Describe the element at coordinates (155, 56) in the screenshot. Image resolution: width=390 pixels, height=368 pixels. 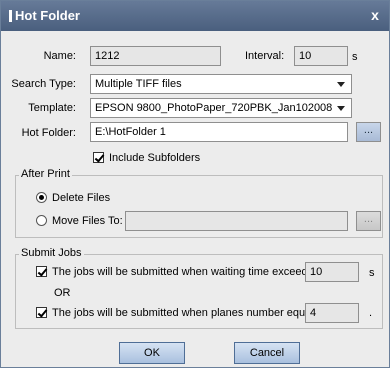
I see `name-field: 1212` at that location.